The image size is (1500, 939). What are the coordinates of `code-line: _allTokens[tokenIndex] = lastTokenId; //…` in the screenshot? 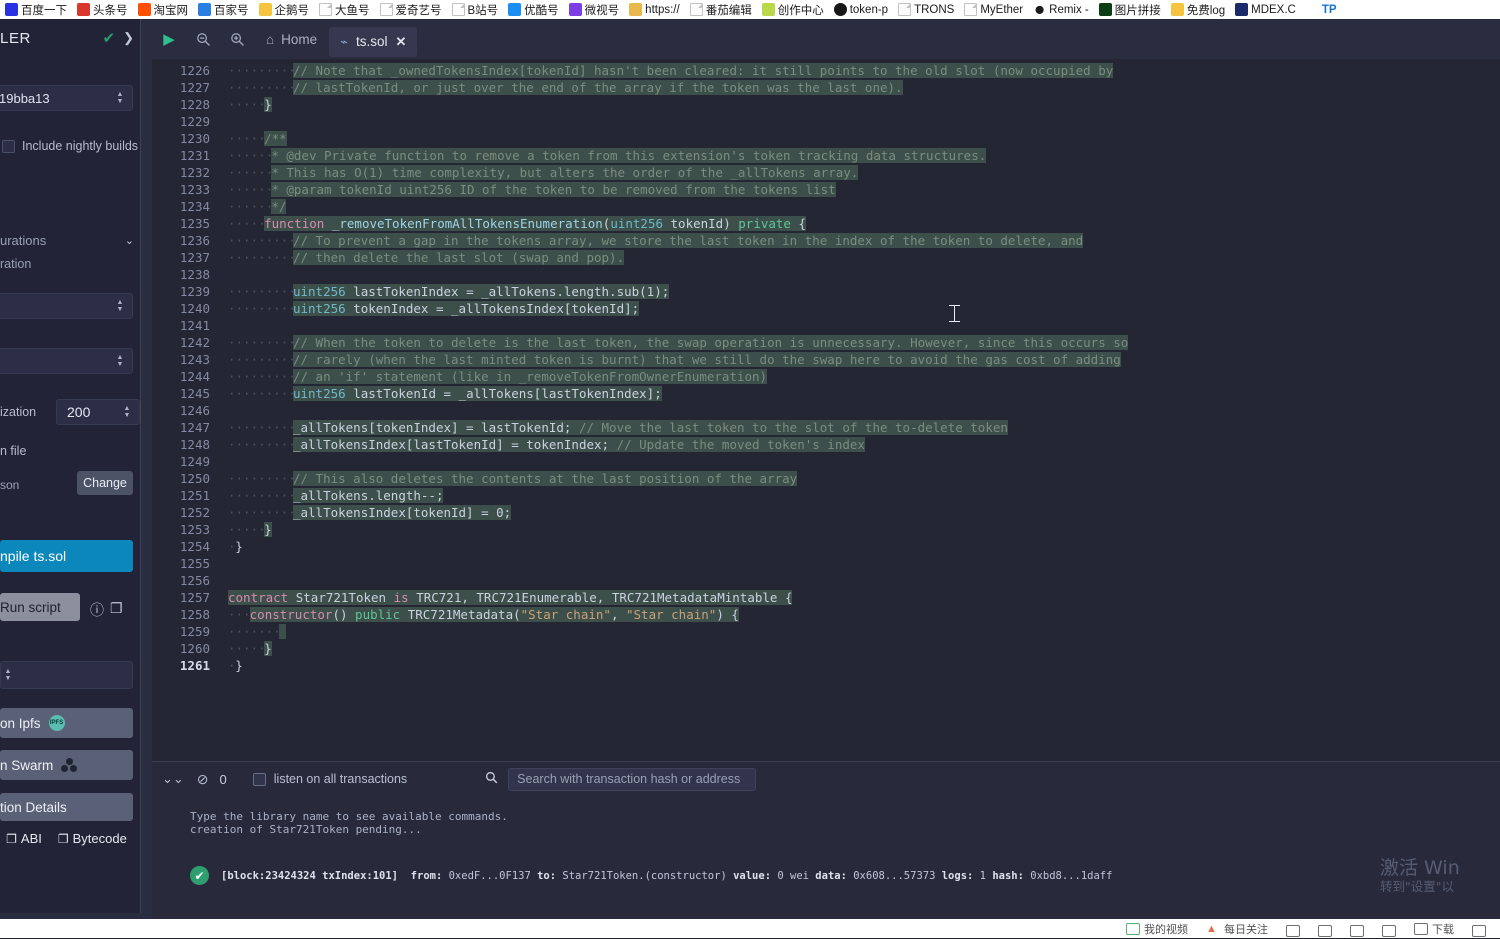 It's located at (650, 427).